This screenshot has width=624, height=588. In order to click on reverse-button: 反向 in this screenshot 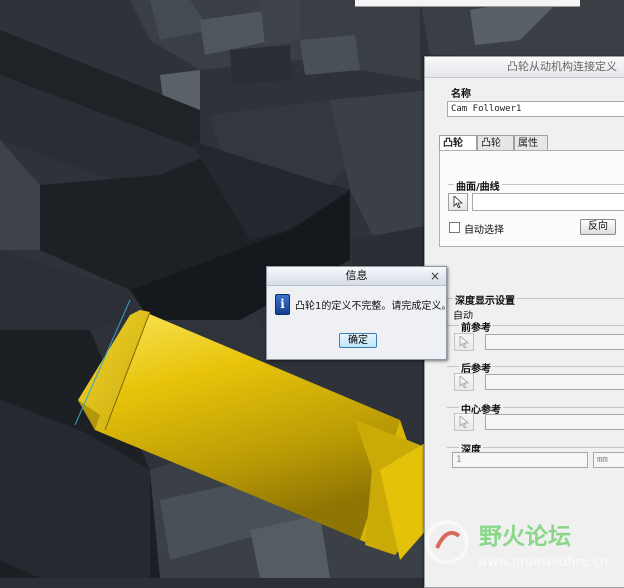, I will do `click(598, 227)`.